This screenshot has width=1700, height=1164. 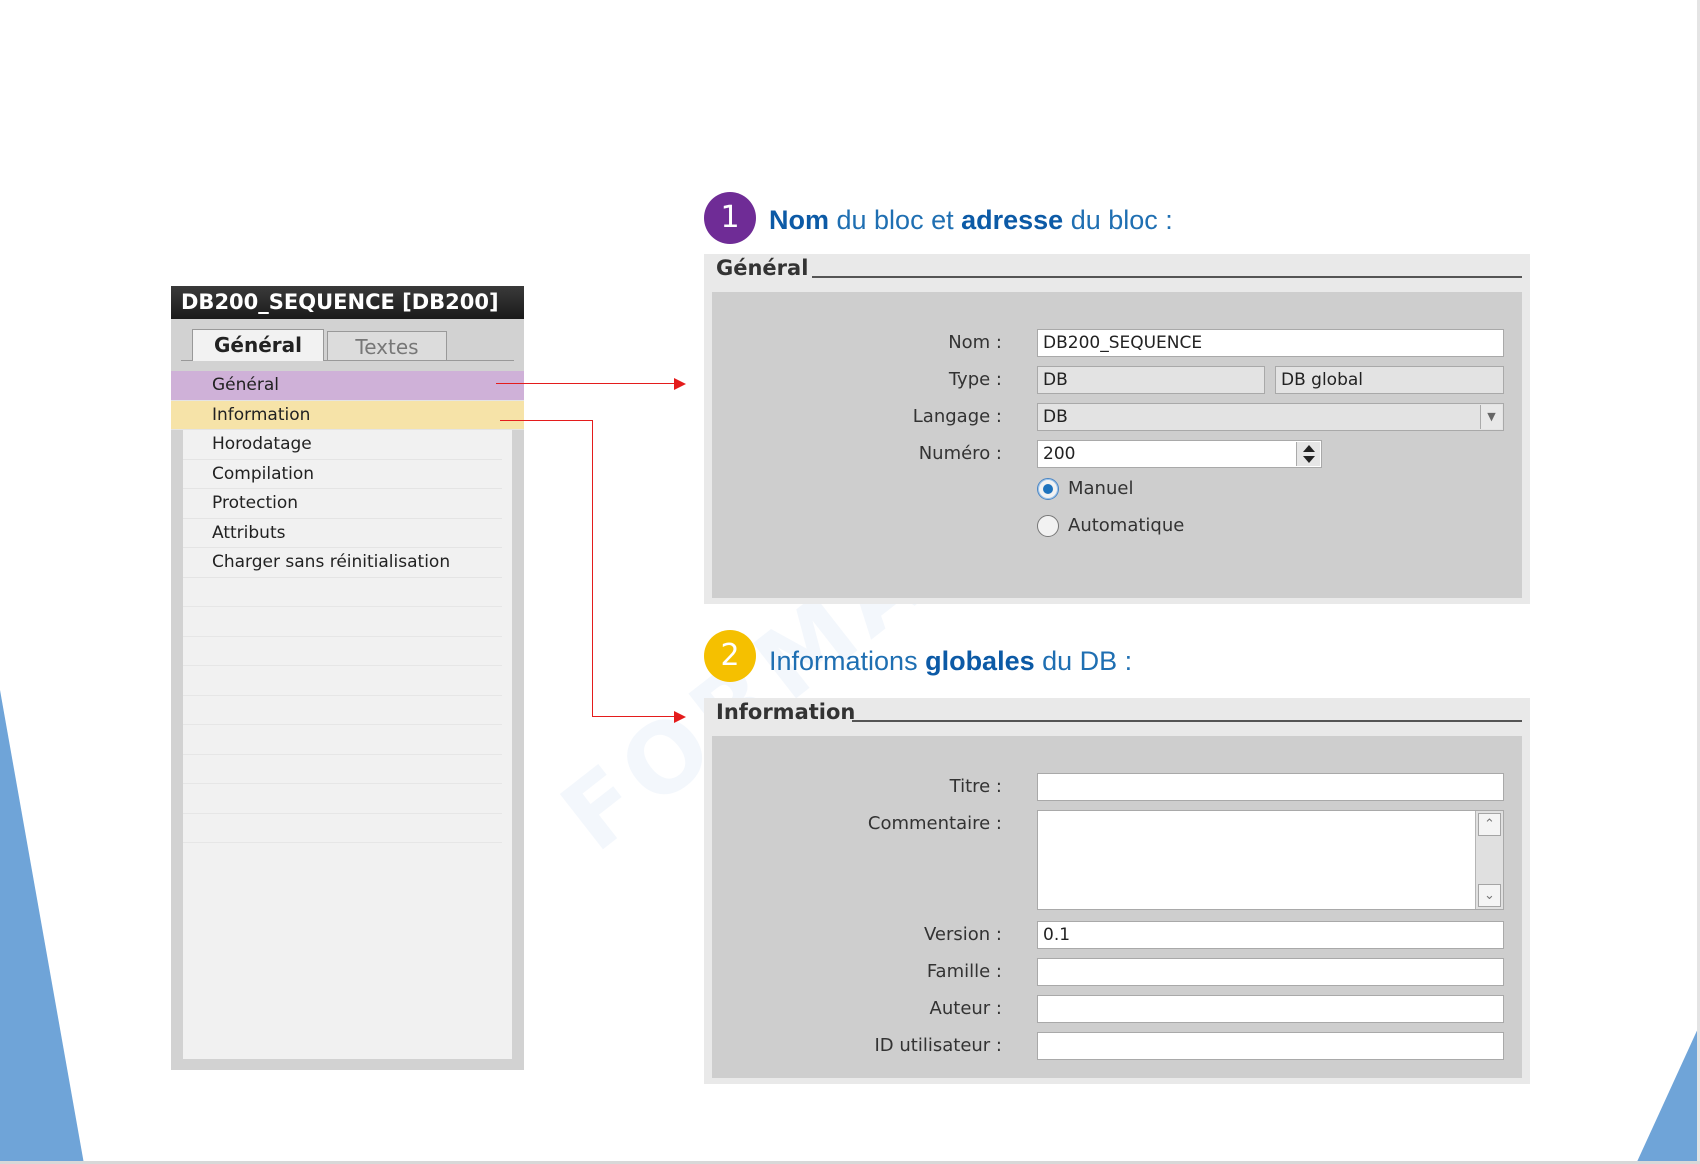 I want to click on tab-general: Général, so click(x=258, y=345).